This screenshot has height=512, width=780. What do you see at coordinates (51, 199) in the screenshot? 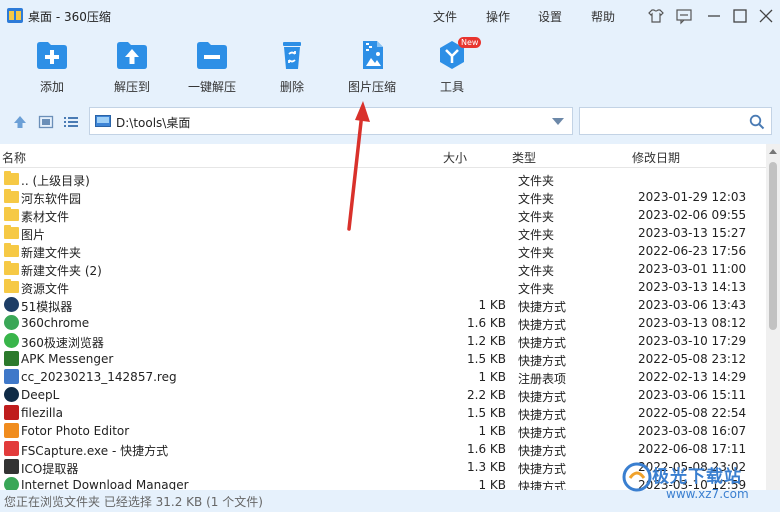
I see `file-name: 河东软件园` at bounding box center [51, 199].